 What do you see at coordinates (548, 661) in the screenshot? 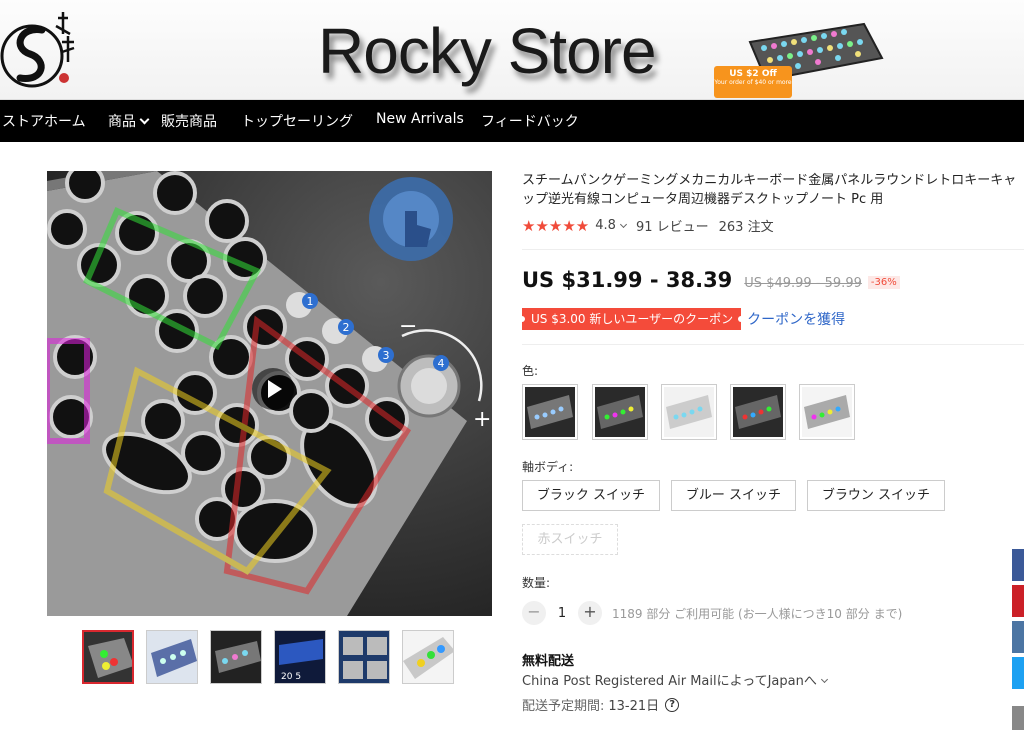
I see `shipping-title: 無料配送` at bounding box center [548, 661].